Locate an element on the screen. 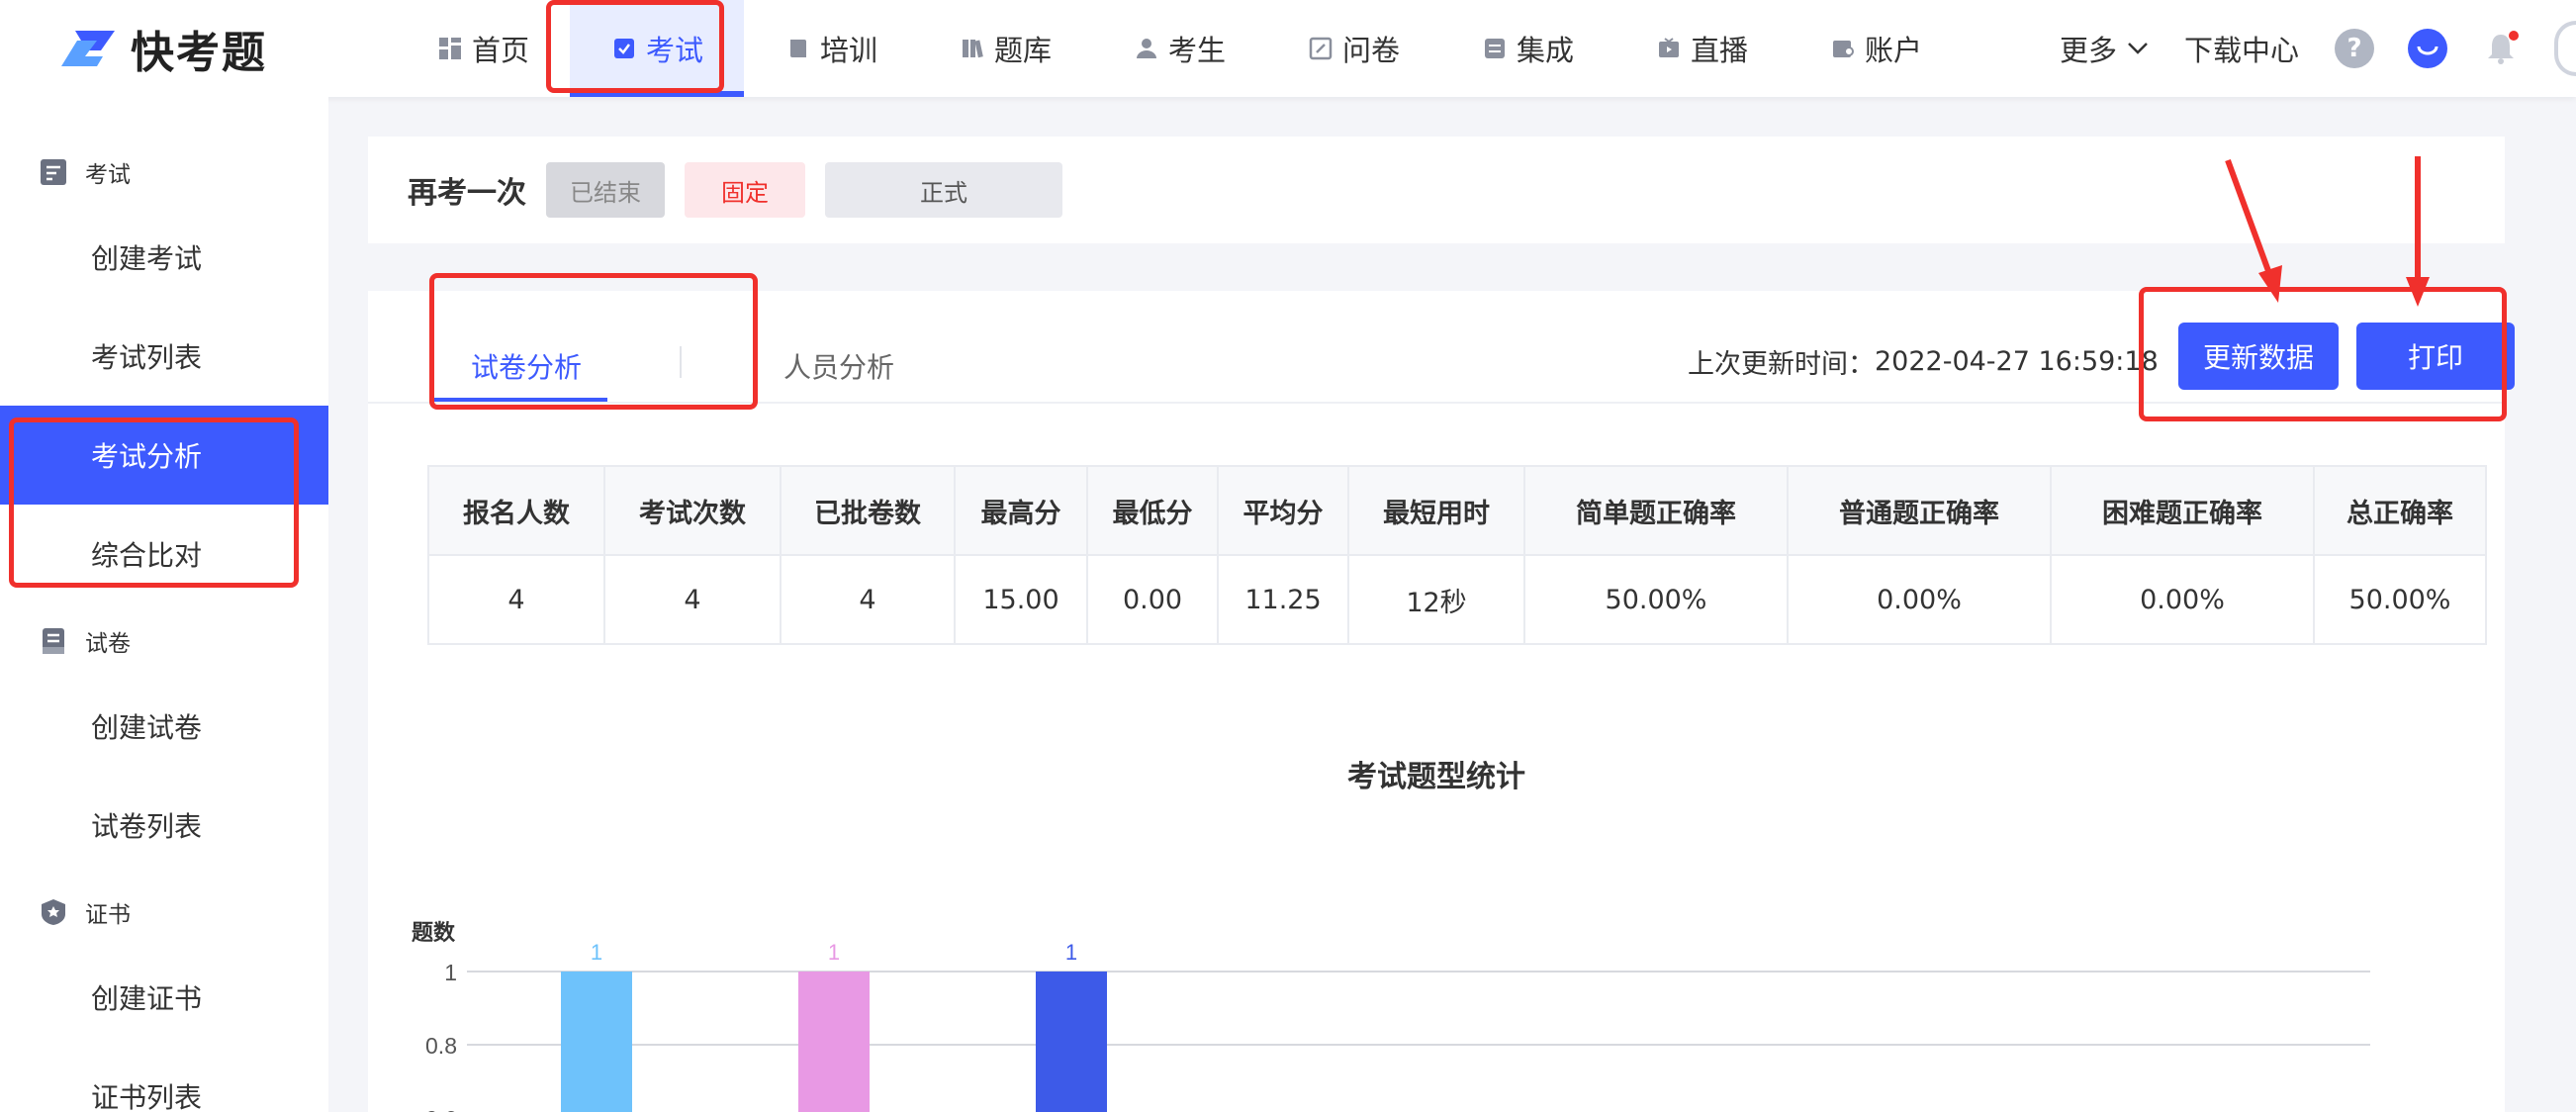  status-badge-fixed: 固定 is located at coordinates (745, 190).